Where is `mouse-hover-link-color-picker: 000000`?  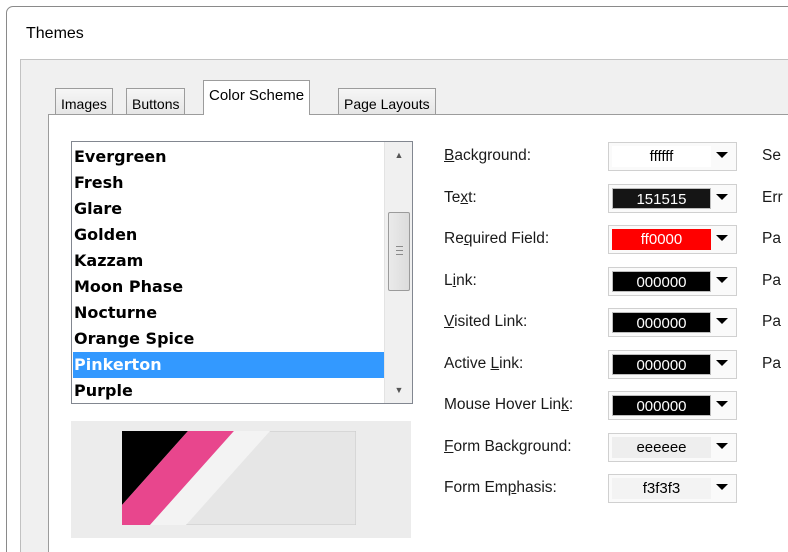 mouse-hover-link-color-picker: 000000 is located at coordinates (672, 405).